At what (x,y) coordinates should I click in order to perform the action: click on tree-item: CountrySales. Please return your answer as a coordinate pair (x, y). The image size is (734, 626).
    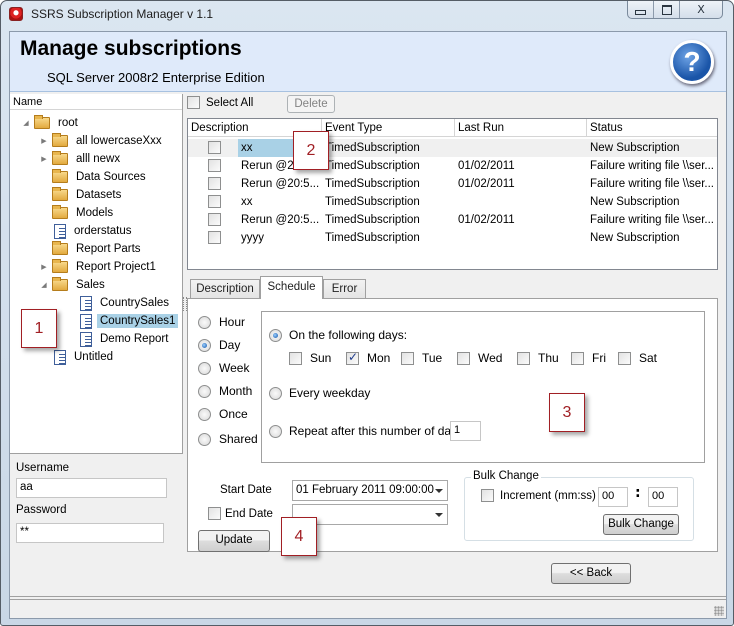
    Looking at the image, I should click on (119, 303).